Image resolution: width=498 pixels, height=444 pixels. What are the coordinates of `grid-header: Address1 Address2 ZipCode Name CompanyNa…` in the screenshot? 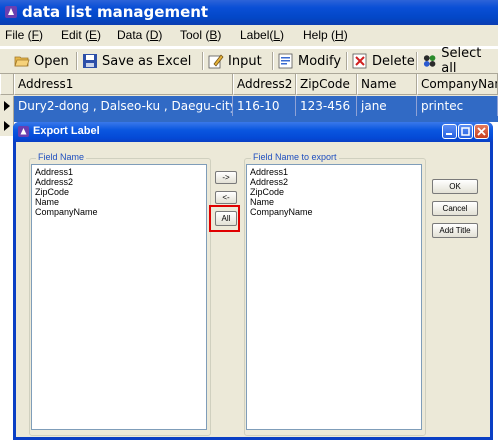 It's located at (249, 85).